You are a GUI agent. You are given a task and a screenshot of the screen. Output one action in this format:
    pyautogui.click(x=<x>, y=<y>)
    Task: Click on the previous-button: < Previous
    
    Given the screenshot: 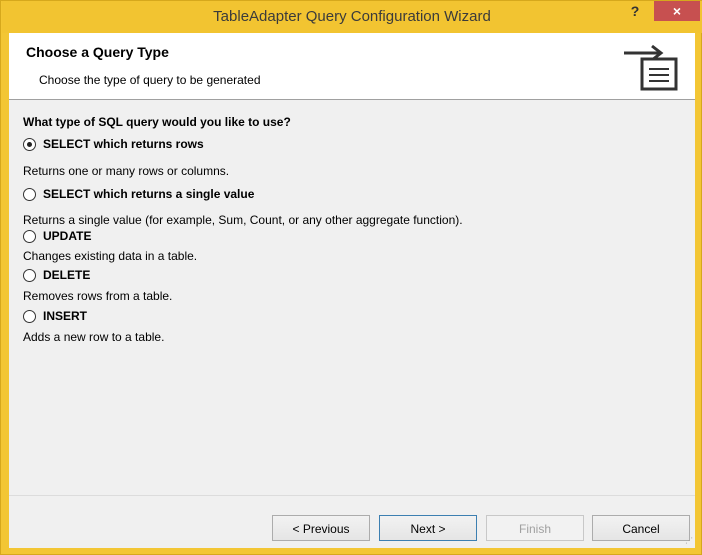 What is the action you would take?
    pyautogui.click(x=321, y=528)
    